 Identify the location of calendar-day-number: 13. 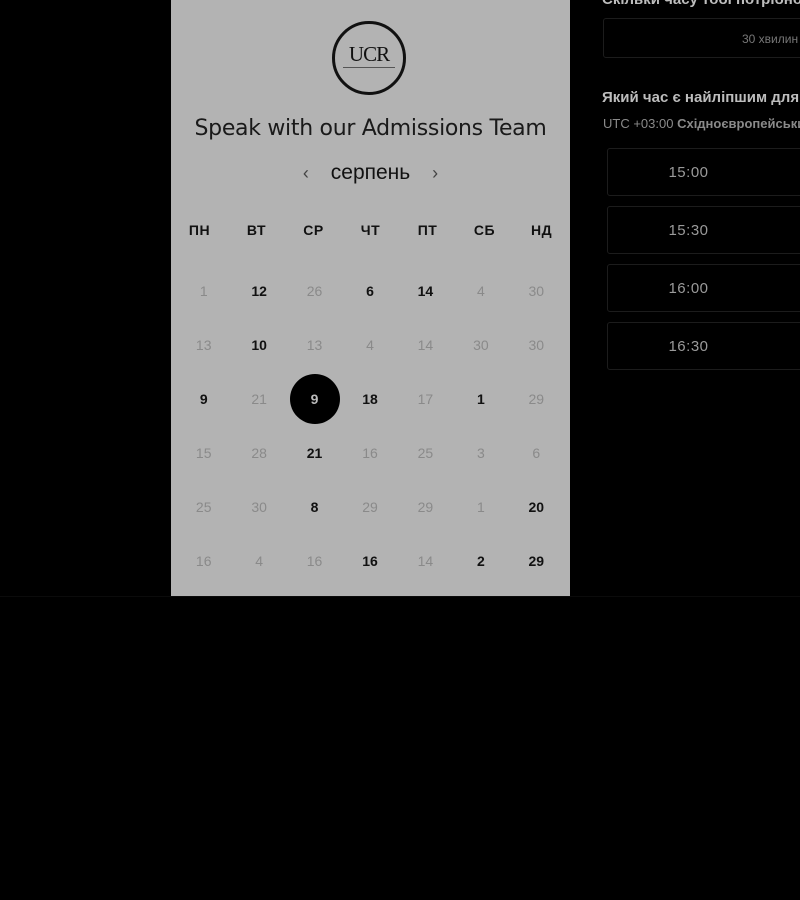
(314, 345).